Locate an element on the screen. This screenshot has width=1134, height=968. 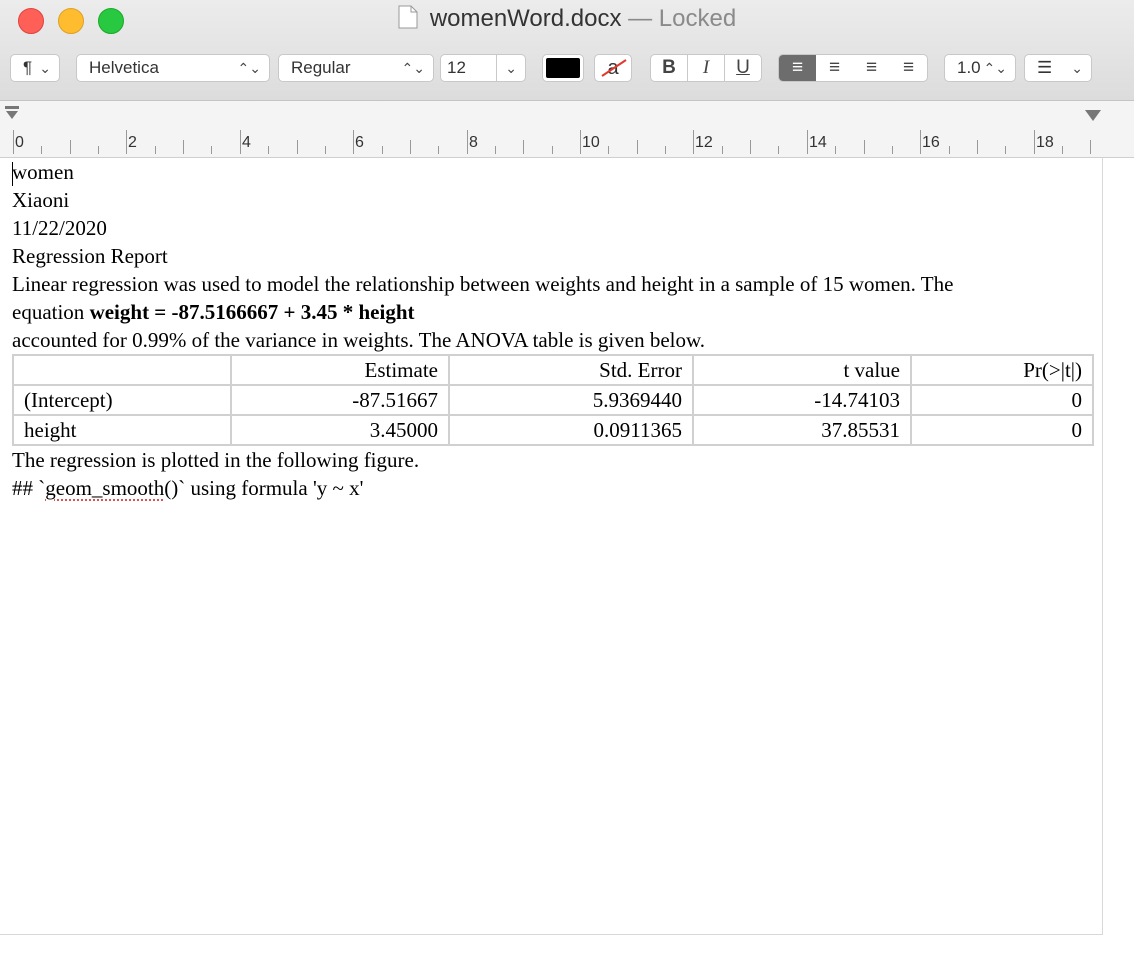
table-cell: 5.9369440 is located at coordinates (571, 400).